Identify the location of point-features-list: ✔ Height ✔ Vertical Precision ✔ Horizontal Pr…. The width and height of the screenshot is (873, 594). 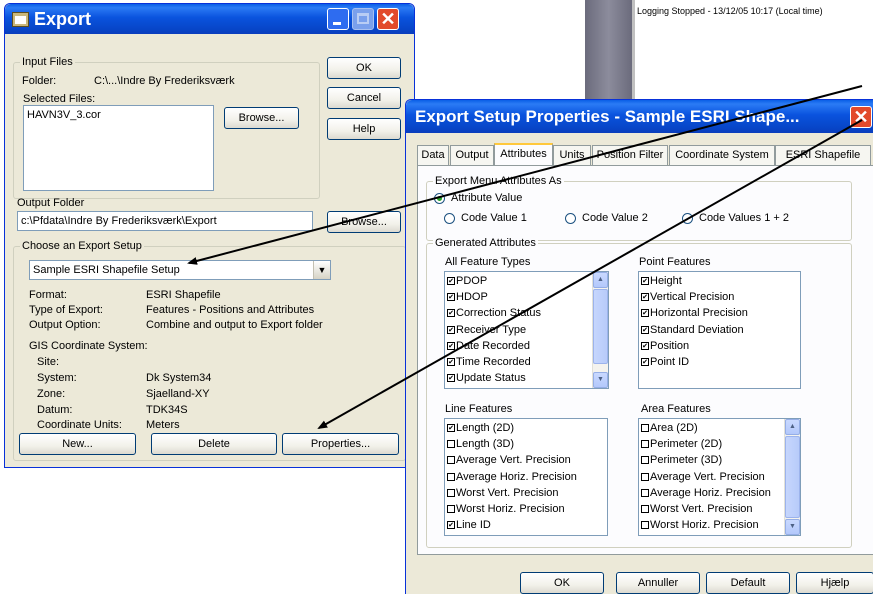
(719, 330).